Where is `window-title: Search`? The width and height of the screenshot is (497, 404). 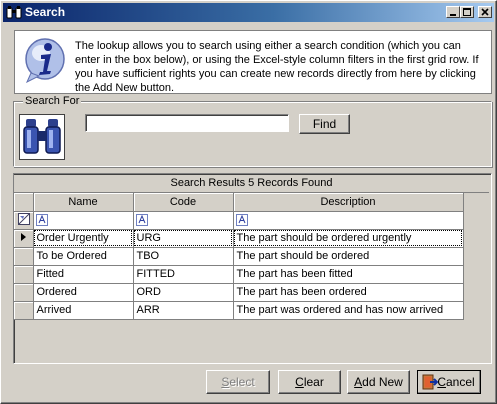 window-title: Search is located at coordinates (45, 12).